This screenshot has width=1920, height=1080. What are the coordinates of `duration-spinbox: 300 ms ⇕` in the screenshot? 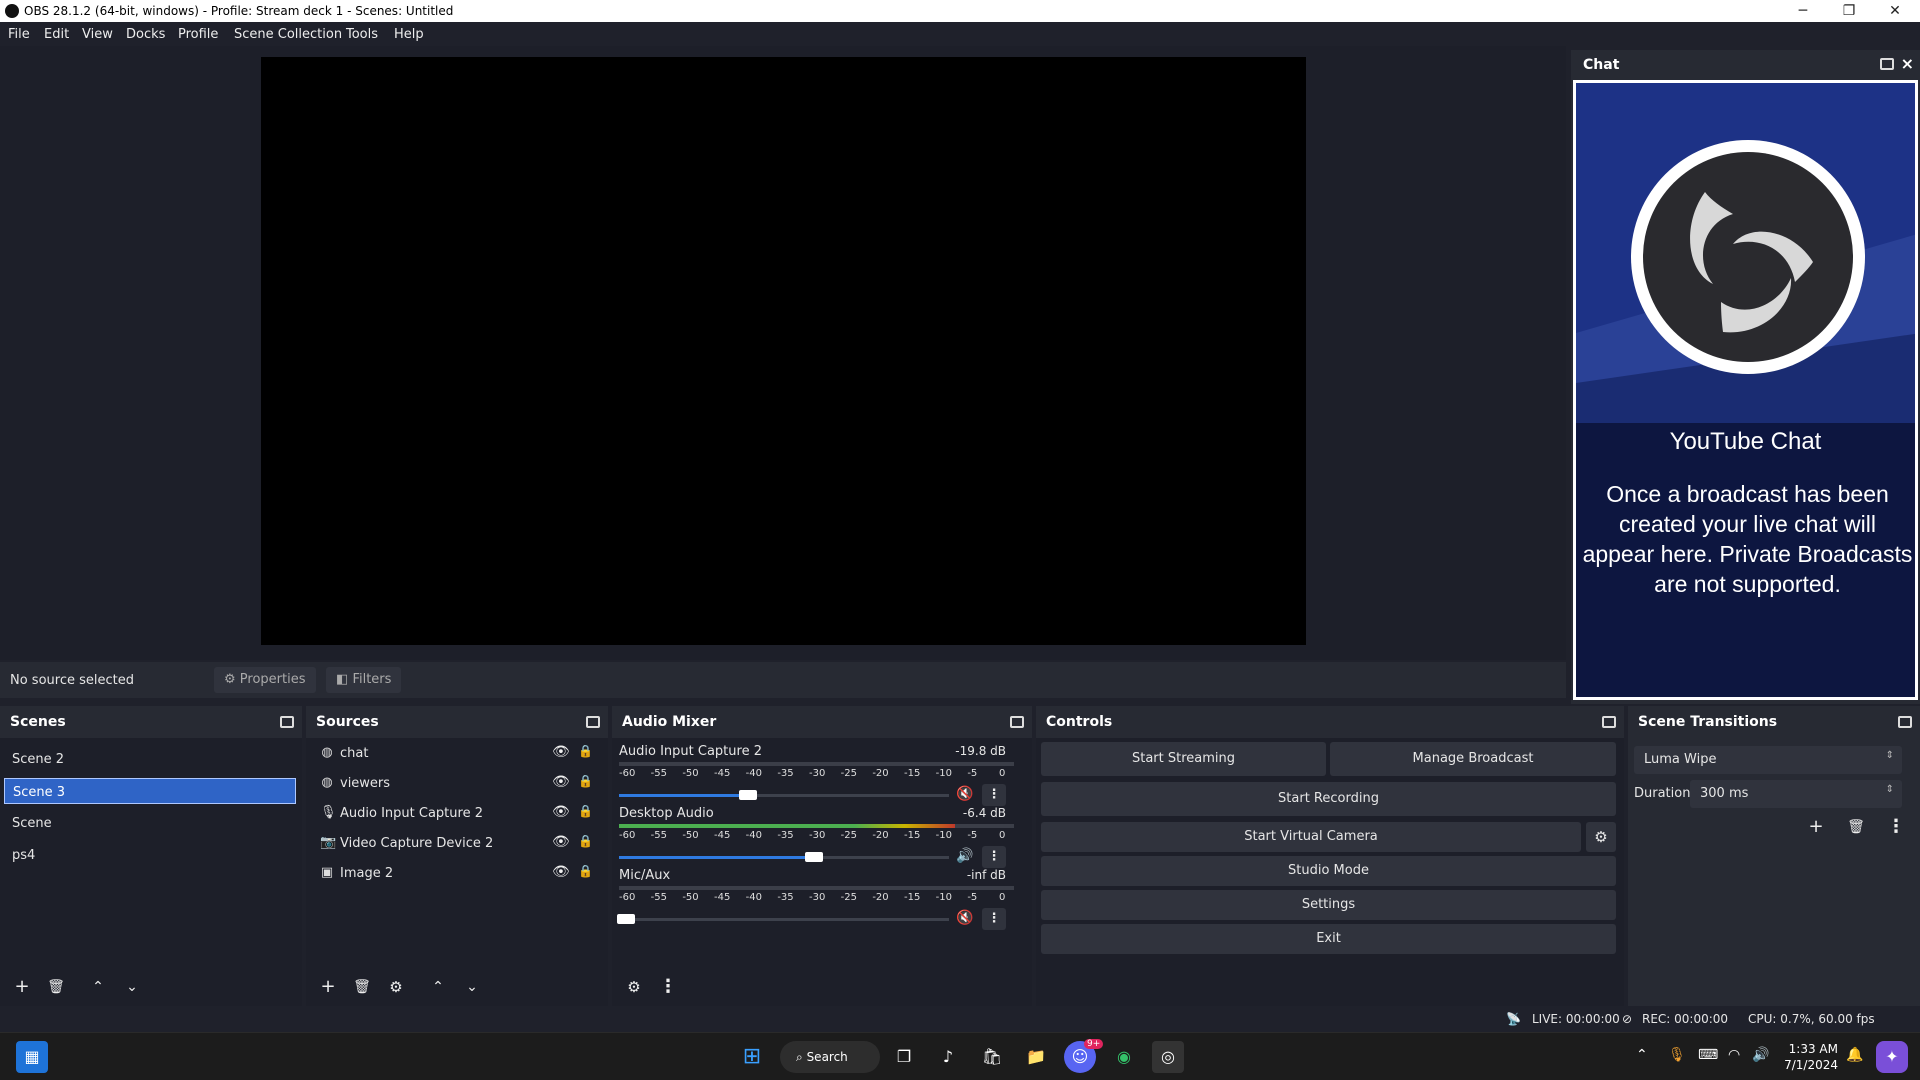 It's located at (1796, 794).